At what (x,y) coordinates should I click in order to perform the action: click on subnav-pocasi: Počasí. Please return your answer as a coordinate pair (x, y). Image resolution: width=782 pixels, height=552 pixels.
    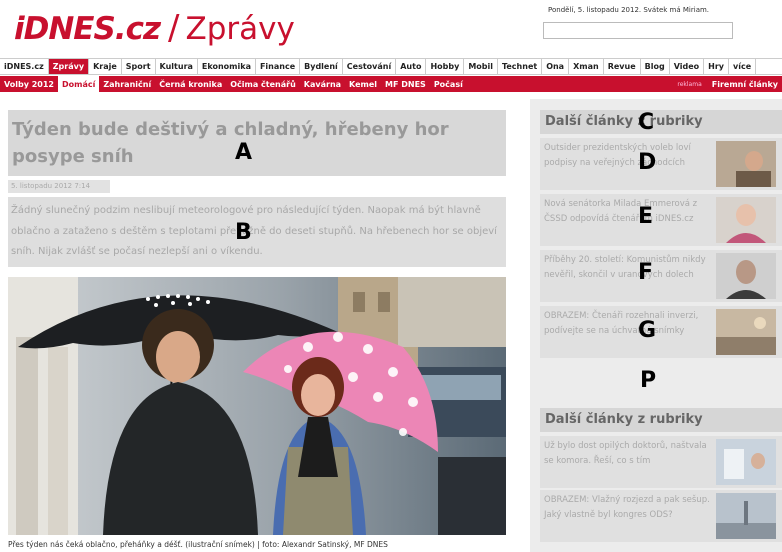
    Looking at the image, I should click on (448, 84).